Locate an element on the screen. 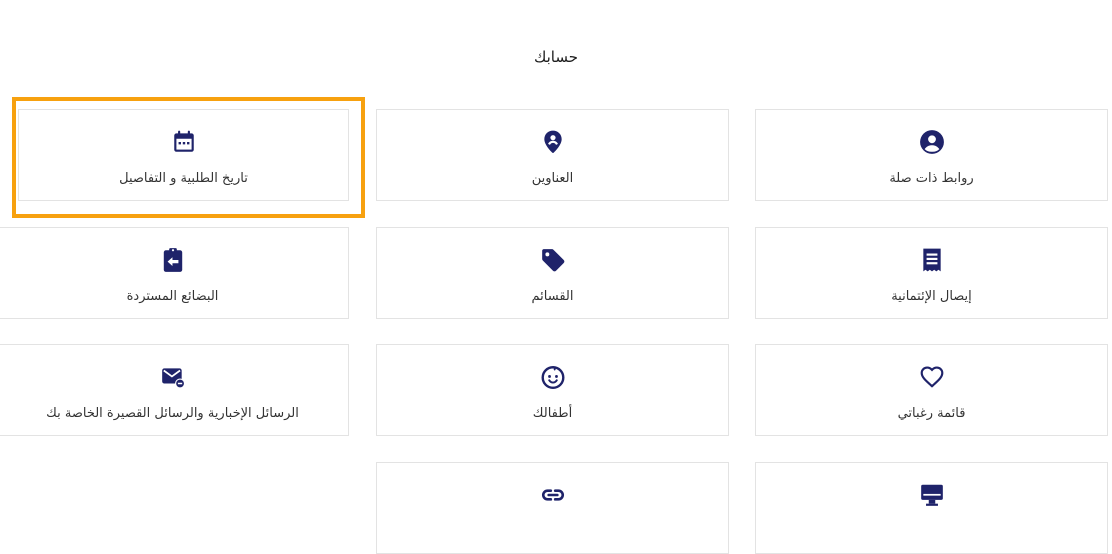  tile-label: القسائم is located at coordinates (552, 296).